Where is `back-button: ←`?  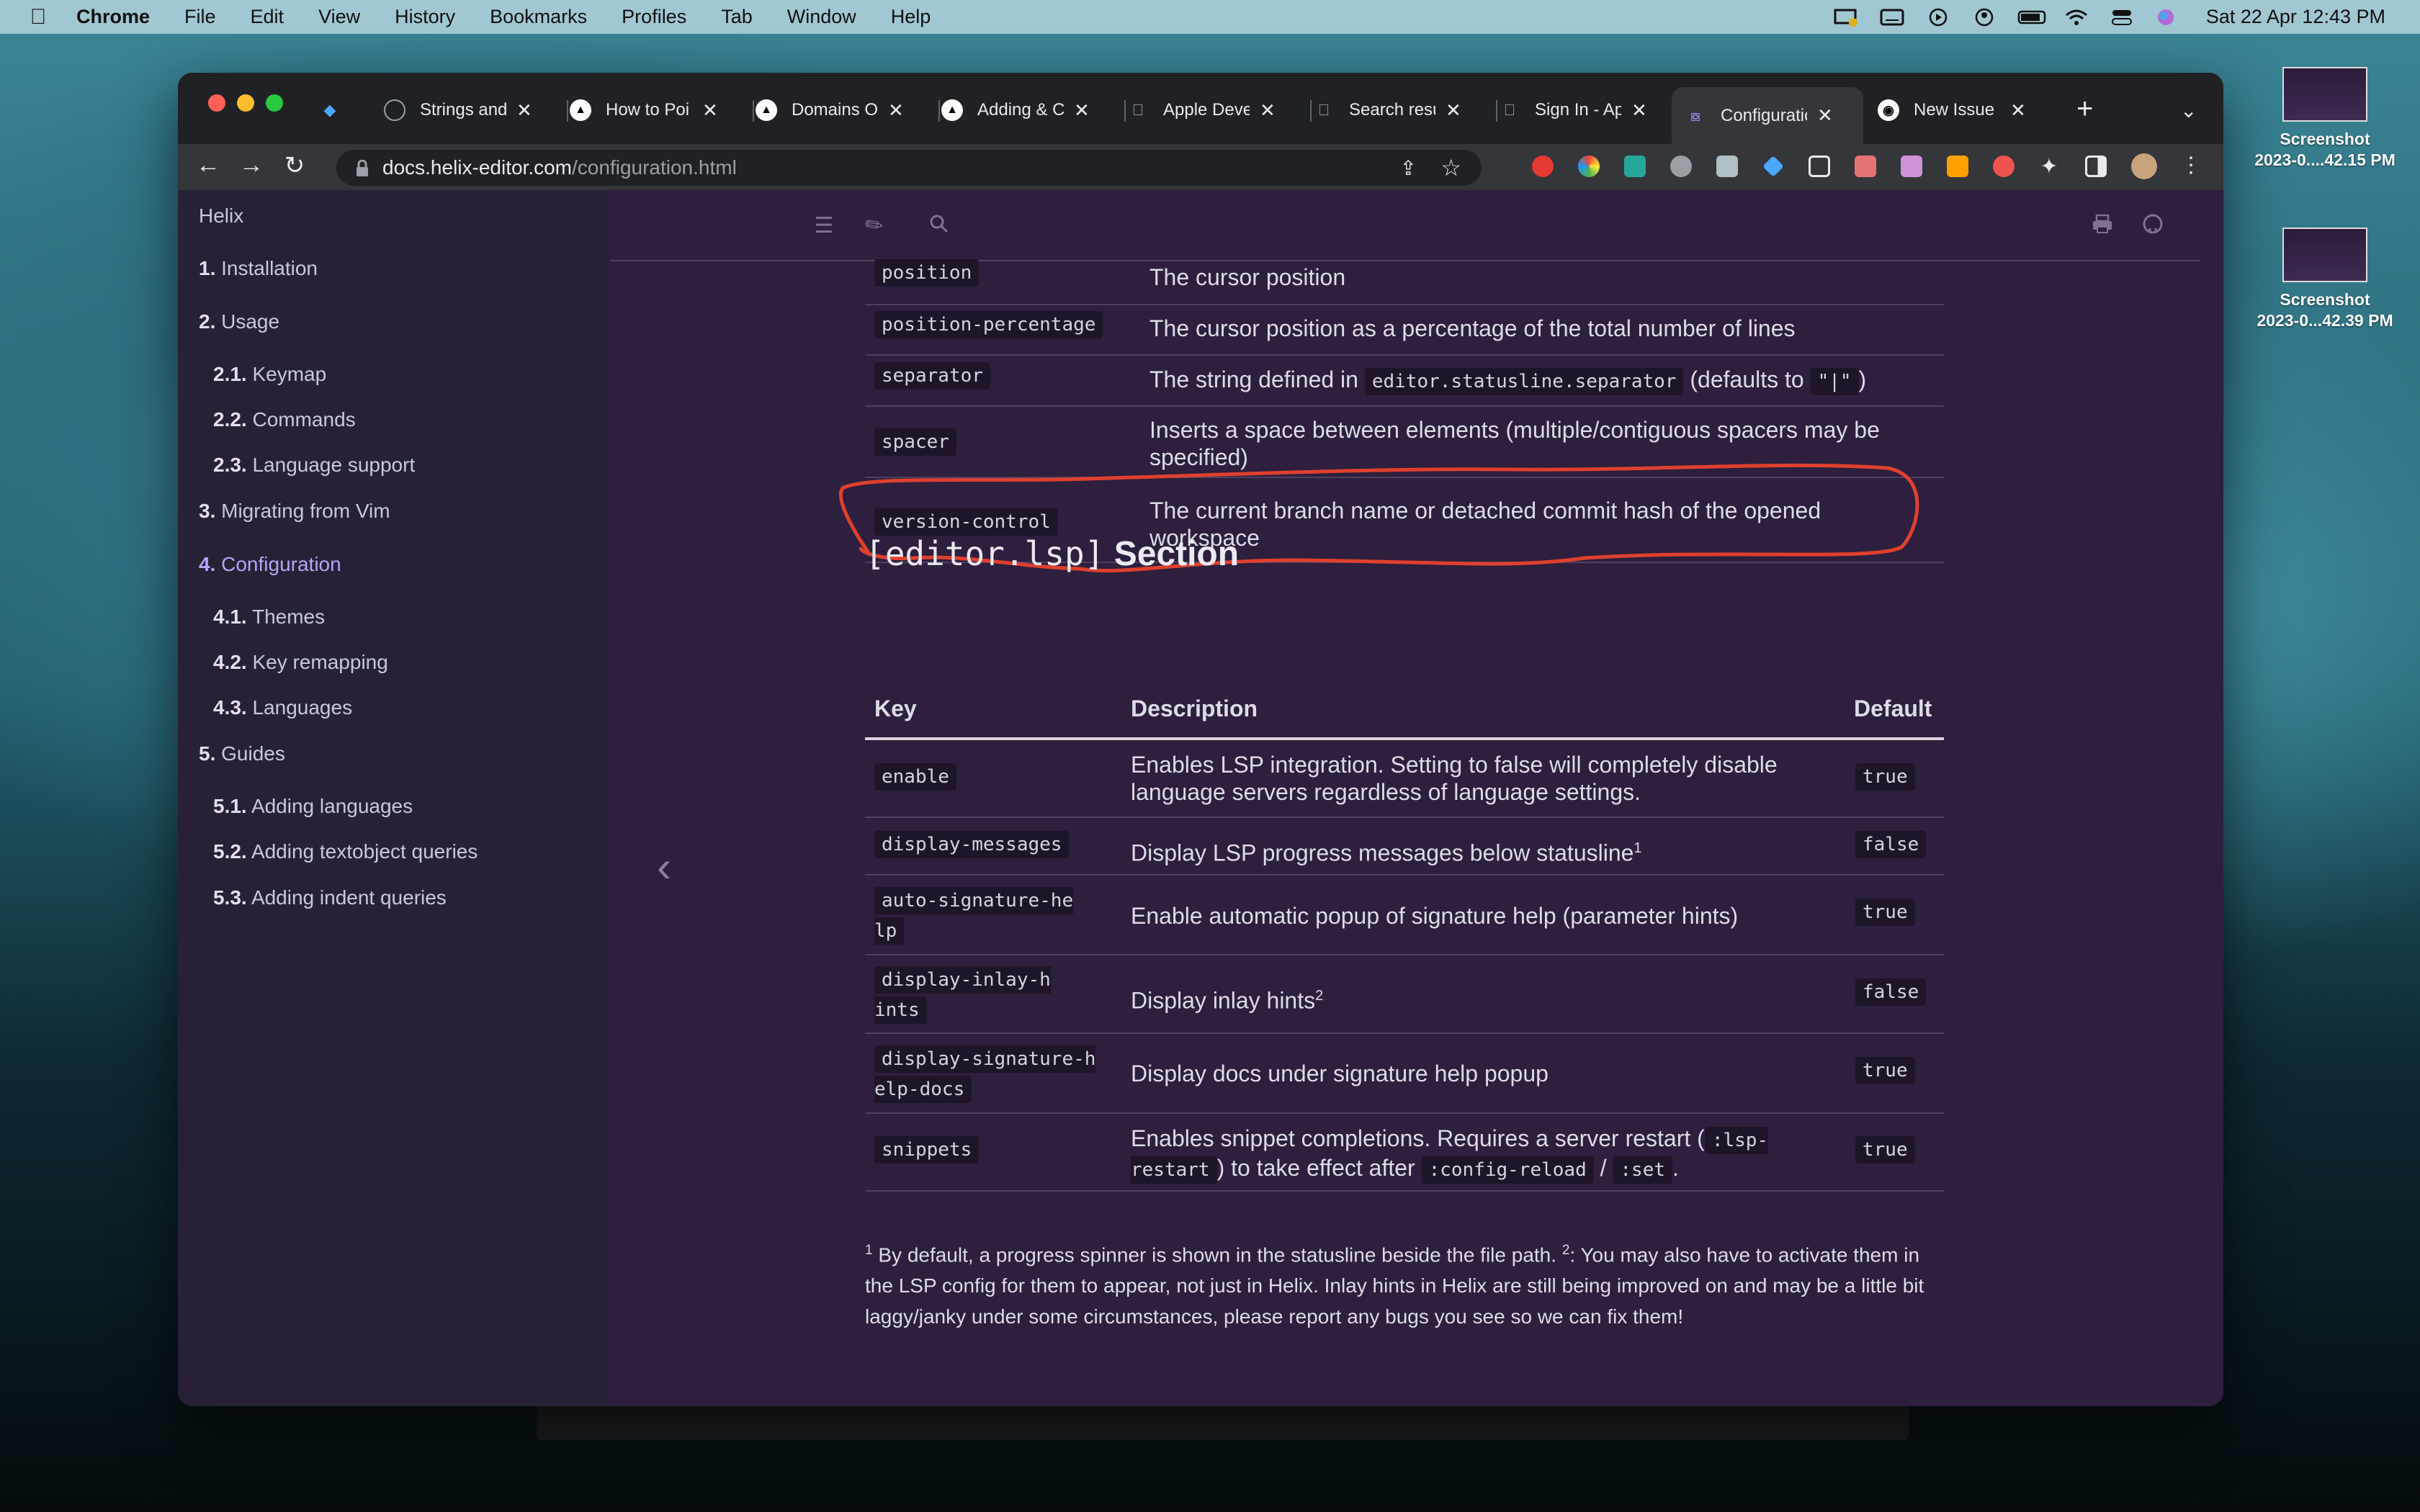
back-button: ← is located at coordinates (208, 165).